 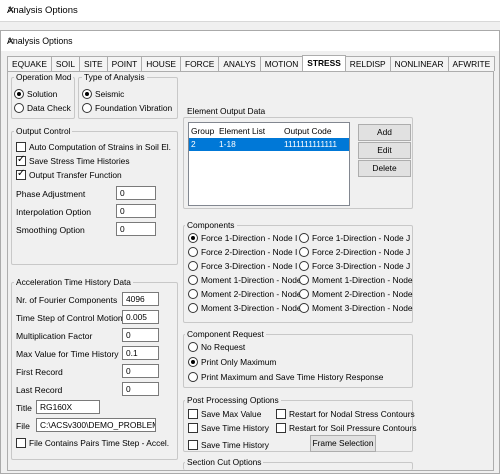 What do you see at coordinates (356, 308) in the screenshot?
I see `radio-moment-3-node-j: Moment 3-Direction - Node` at bounding box center [356, 308].